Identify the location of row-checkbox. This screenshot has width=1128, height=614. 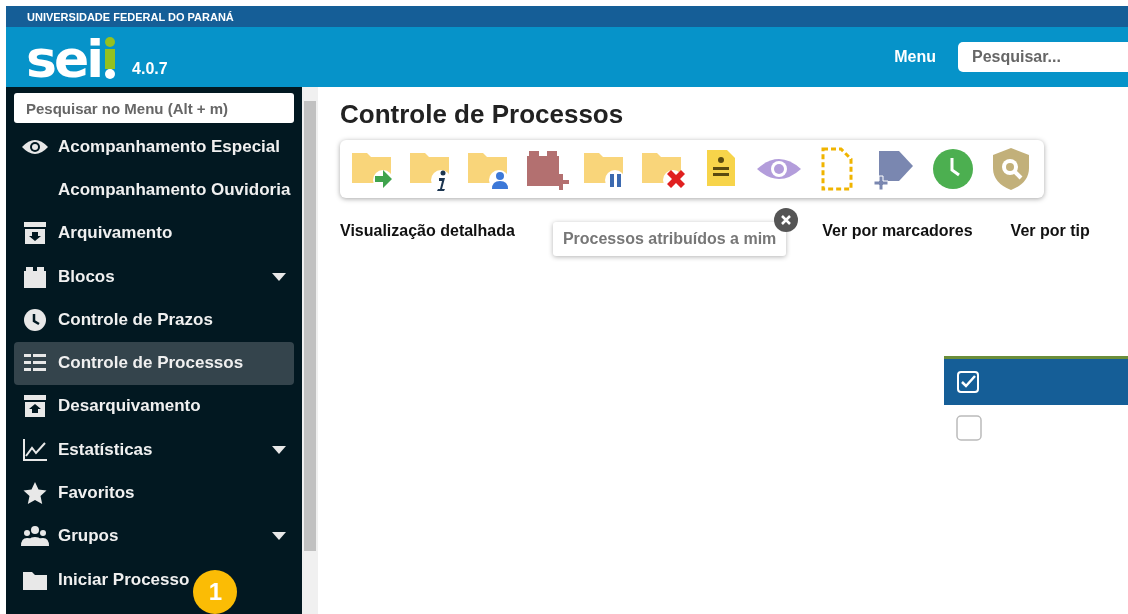
(969, 428).